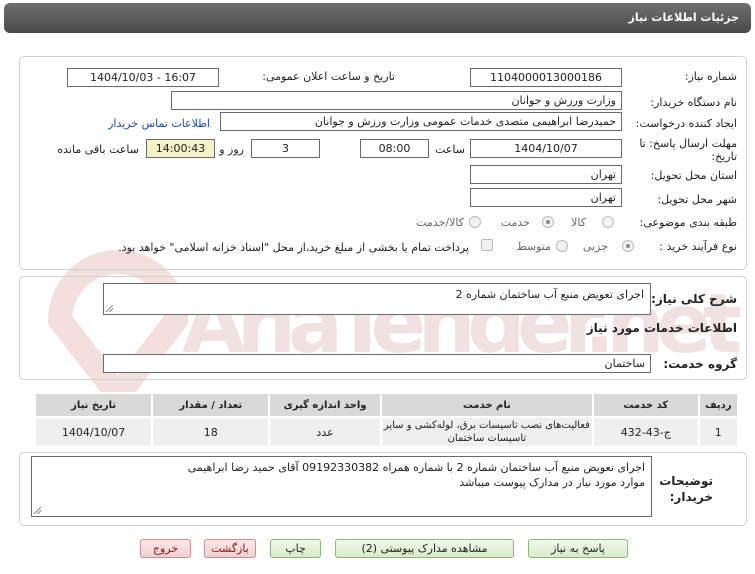 The image size is (755, 574). I want to click on city-label: شهر محل تحویل:, so click(697, 199).